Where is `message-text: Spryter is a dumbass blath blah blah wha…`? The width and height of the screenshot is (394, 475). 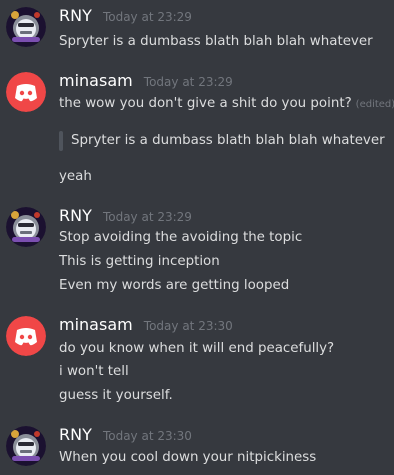 message-text: Spryter is a dumbass blath blah blah wha… is located at coordinates (216, 41).